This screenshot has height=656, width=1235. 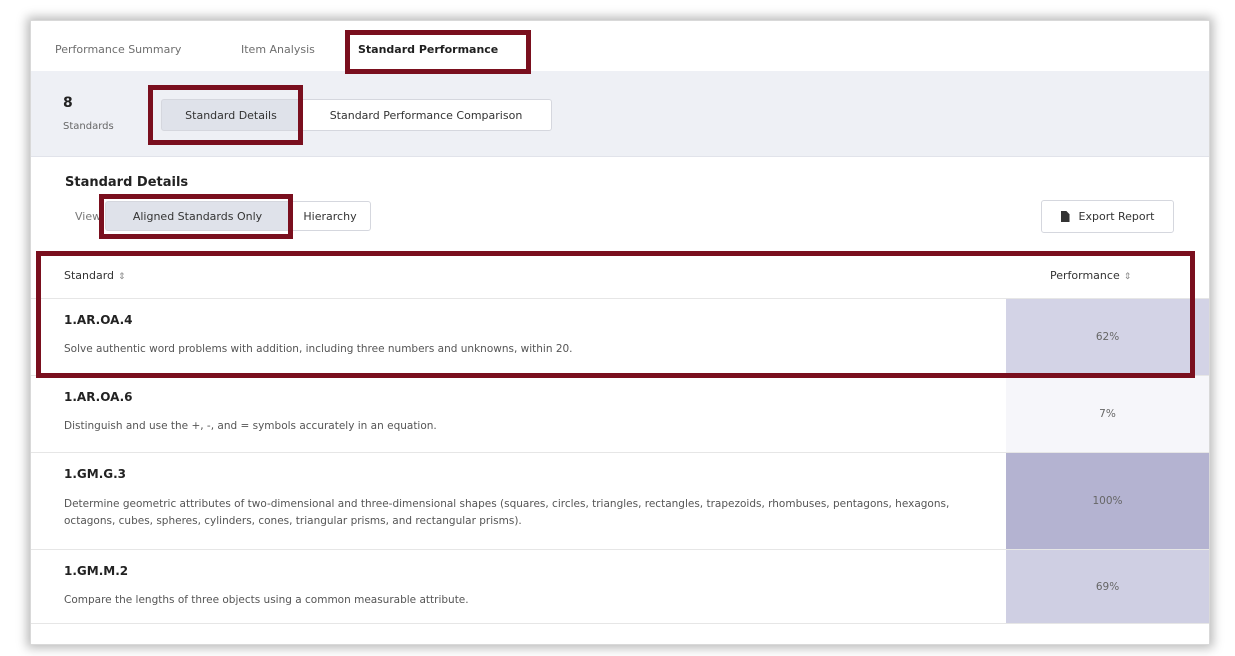 I want to click on standard-performance-comparison-button: Standard Performance Comparison, so click(x=426, y=115).